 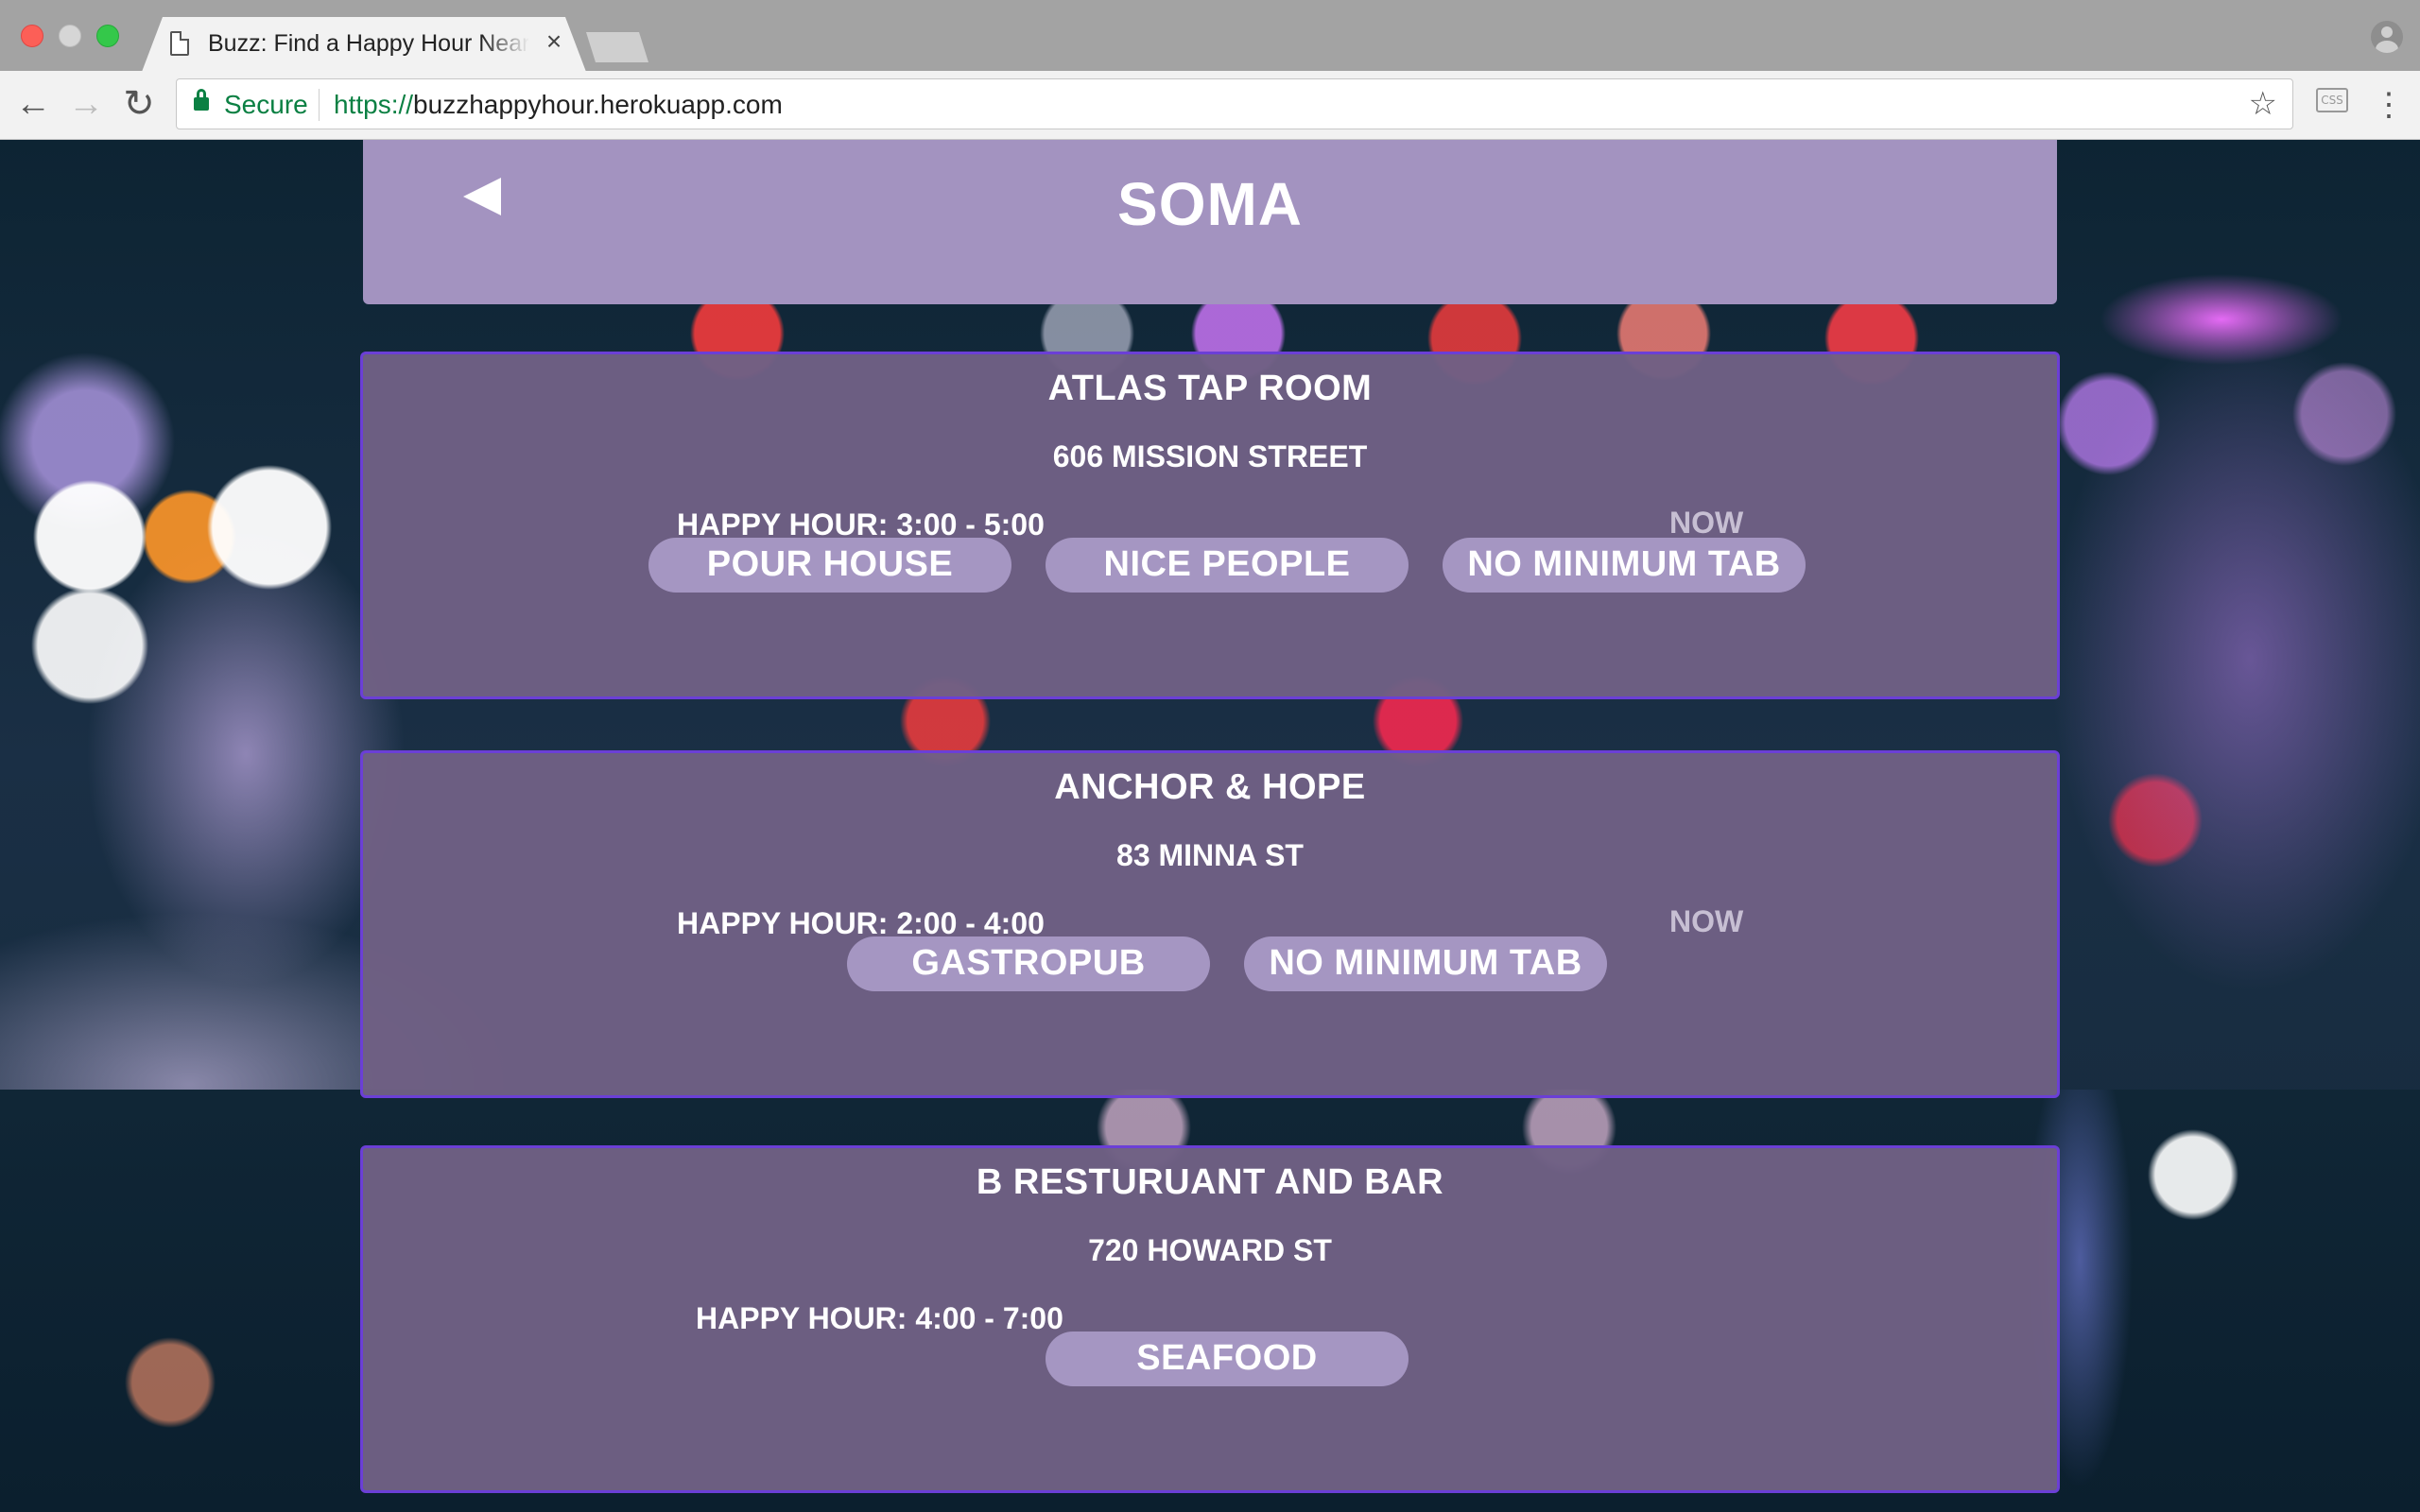 What do you see at coordinates (1210, 204) in the screenshot?
I see `page-title: SOMA` at bounding box center [1210, 204].